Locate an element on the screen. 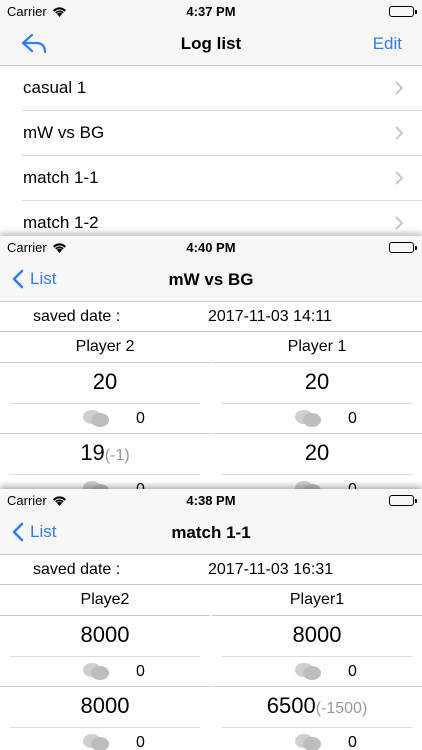 The image size is (422, 750). player-name: Player 1 is located at coordinates (317, 347).